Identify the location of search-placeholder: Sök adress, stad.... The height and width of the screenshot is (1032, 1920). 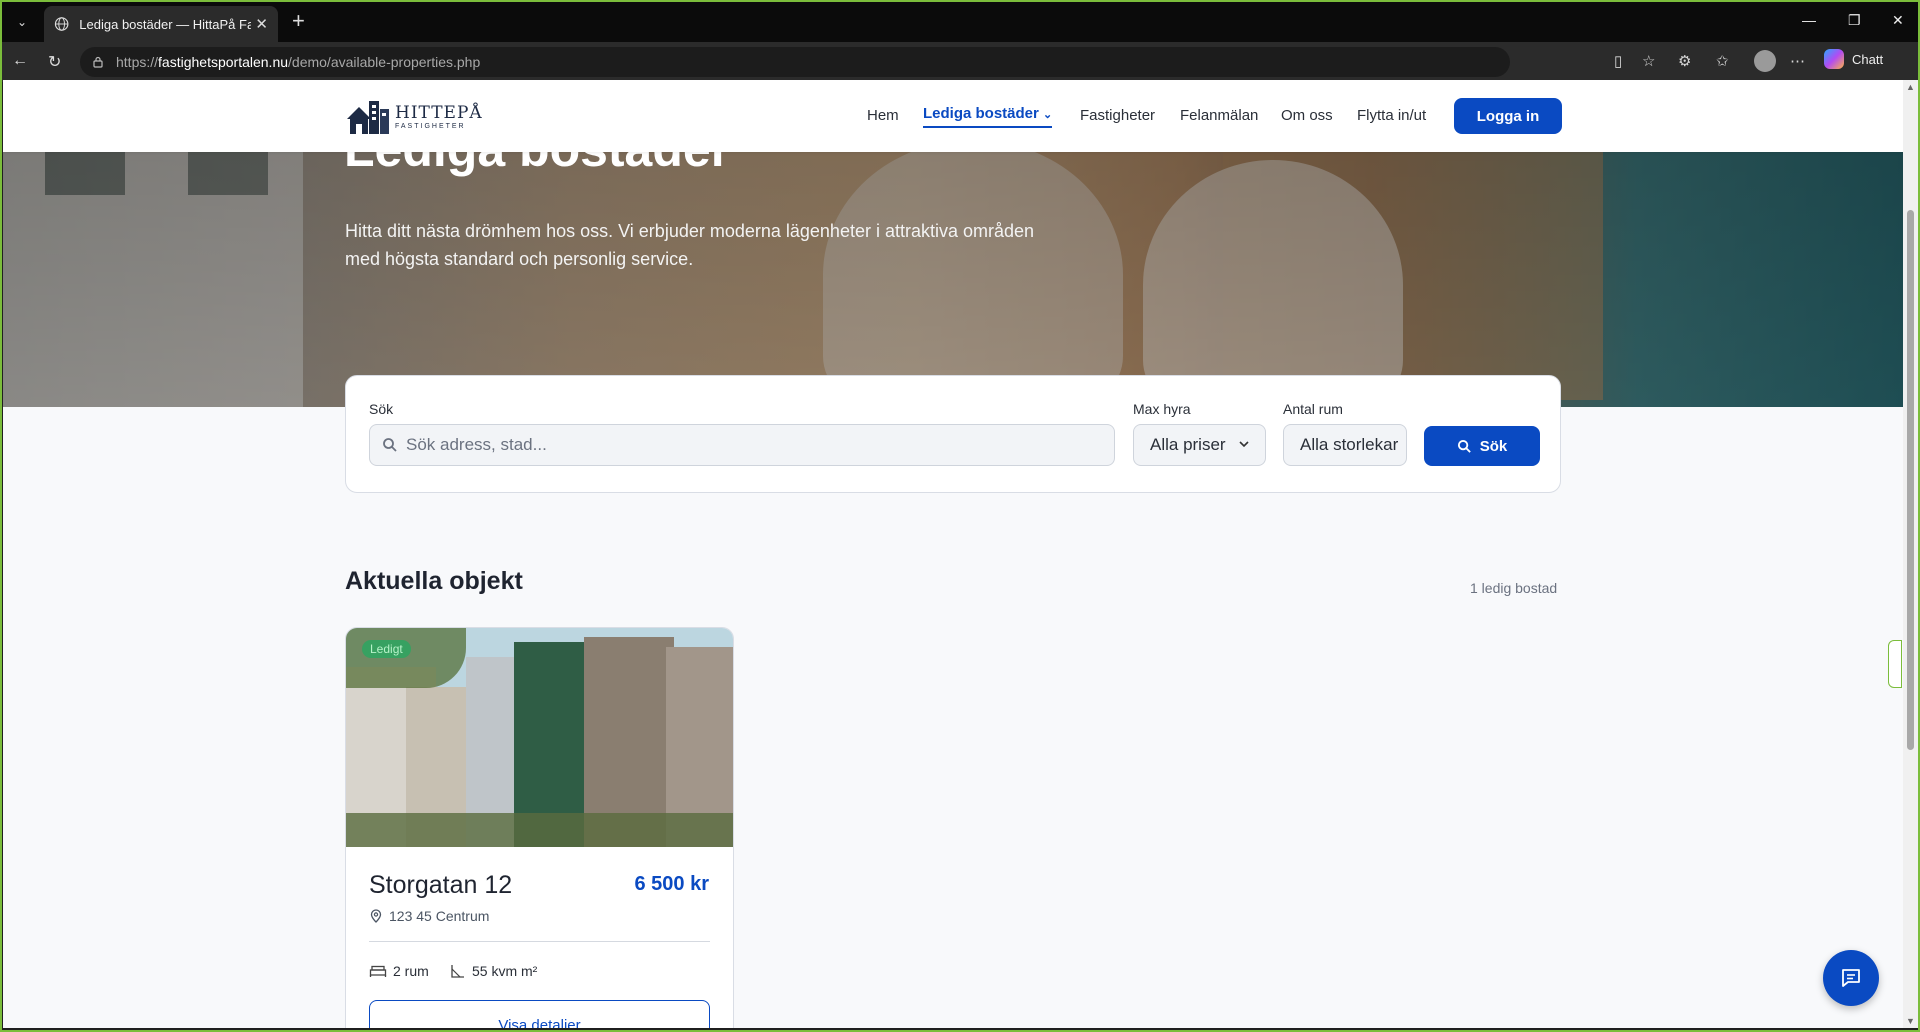
(476, 444).